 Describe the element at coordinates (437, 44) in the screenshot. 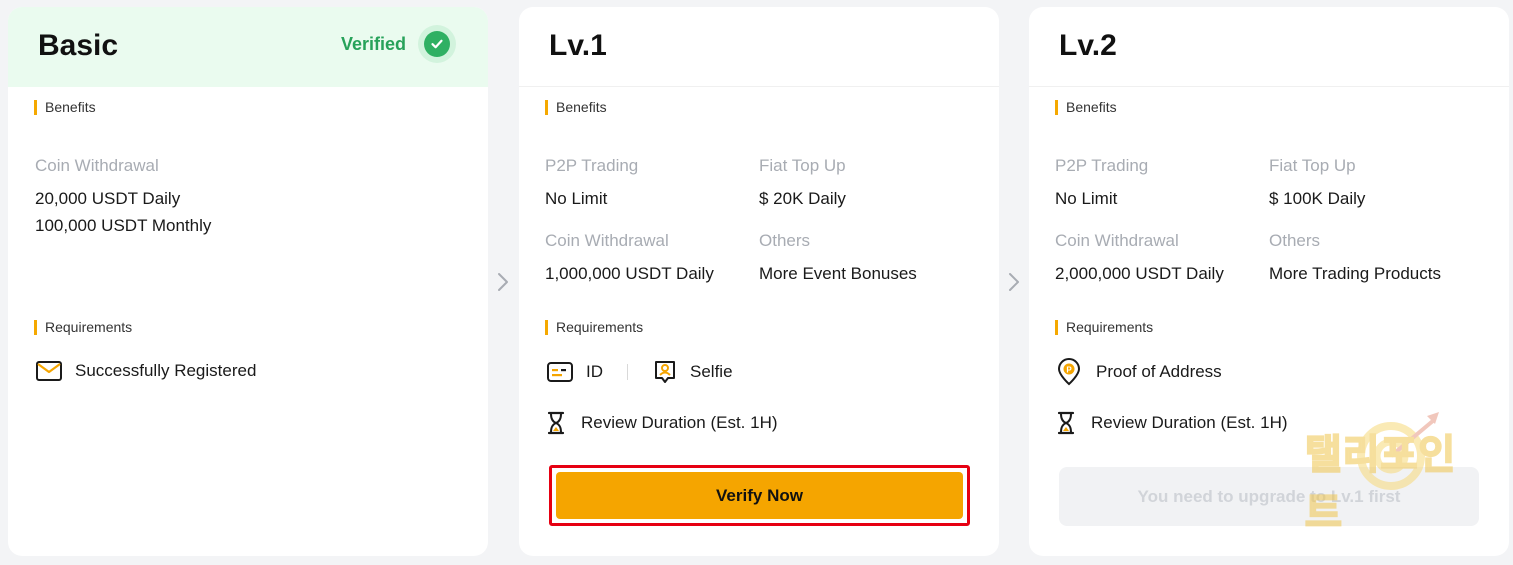

I see `check-circle-icon` at that location.